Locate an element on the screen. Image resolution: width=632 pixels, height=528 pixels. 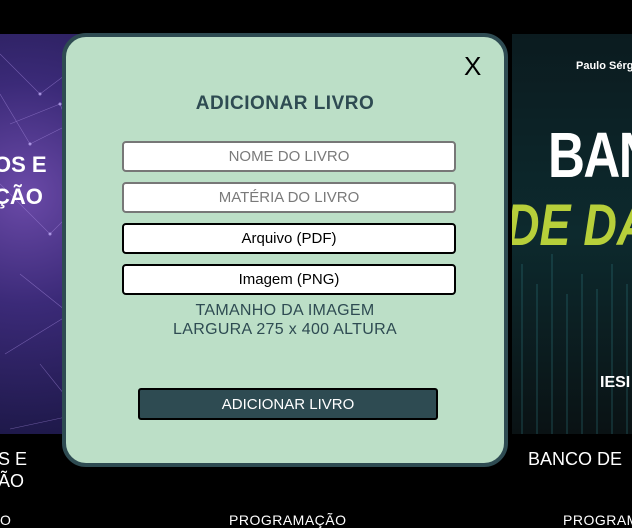
cover-text: OS E is located at coordinates (23, 164).